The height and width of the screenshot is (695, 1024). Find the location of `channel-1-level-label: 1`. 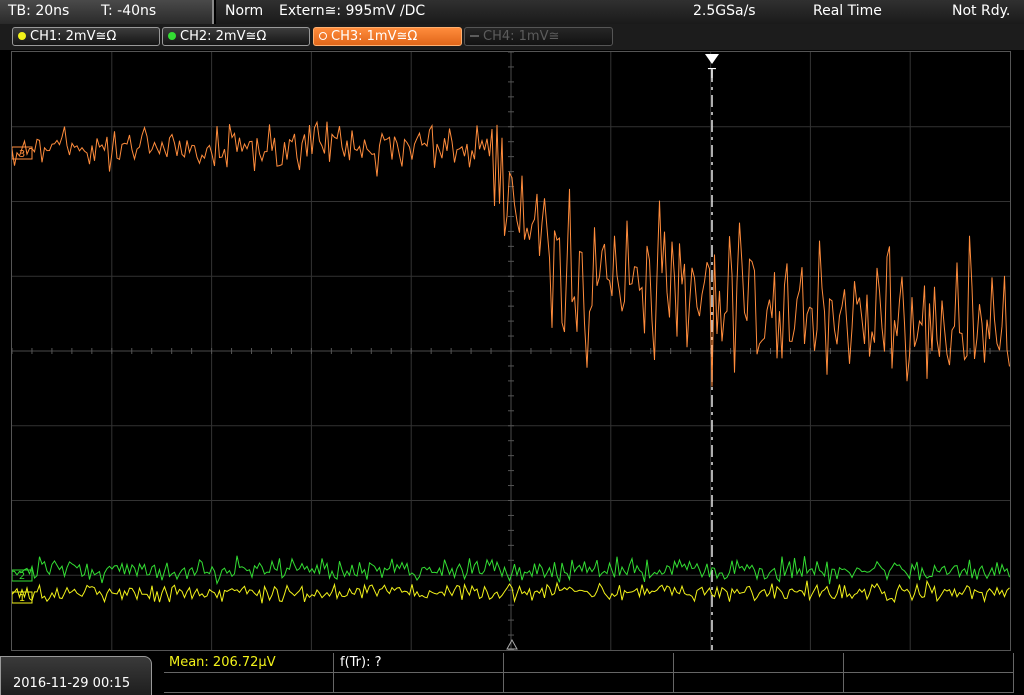

channel-1-level-label: 1 is located at coordinates (22, 598).